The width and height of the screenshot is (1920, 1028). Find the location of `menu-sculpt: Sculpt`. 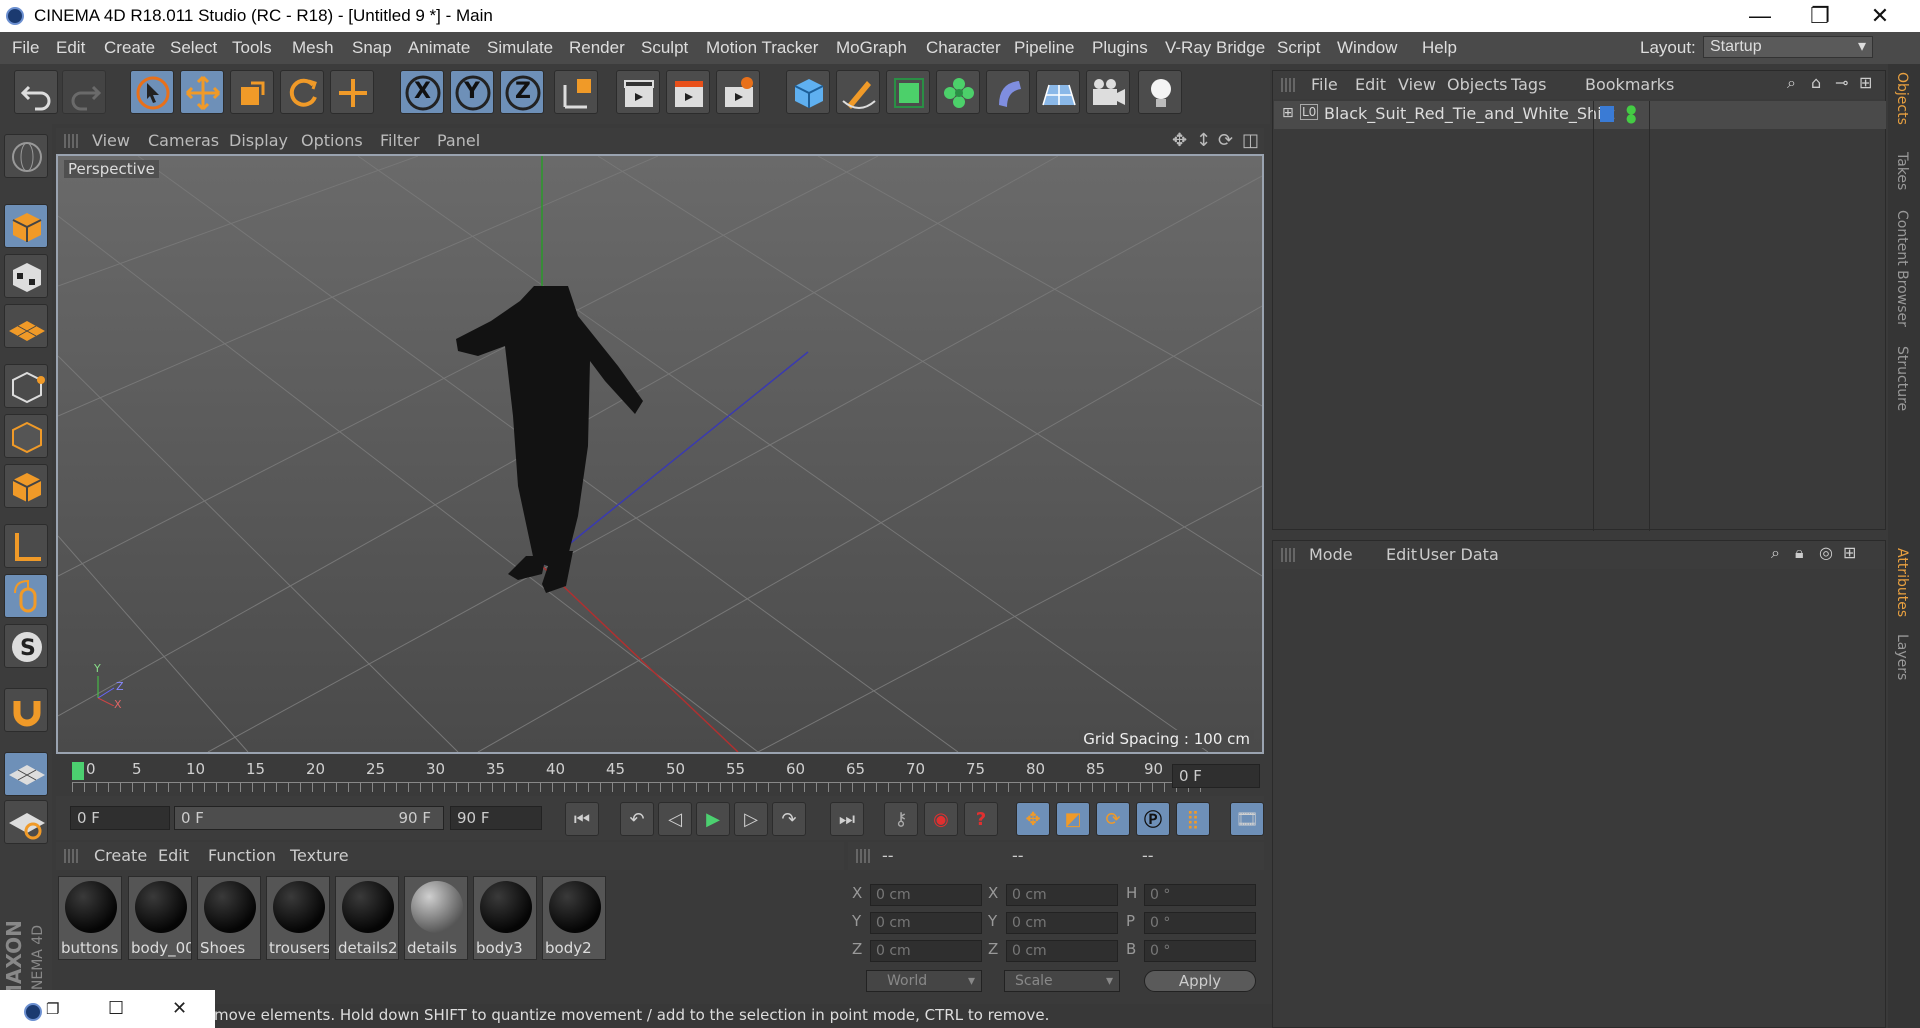

menu-sculpt: Sculpt is located at coordinates (664, 48).